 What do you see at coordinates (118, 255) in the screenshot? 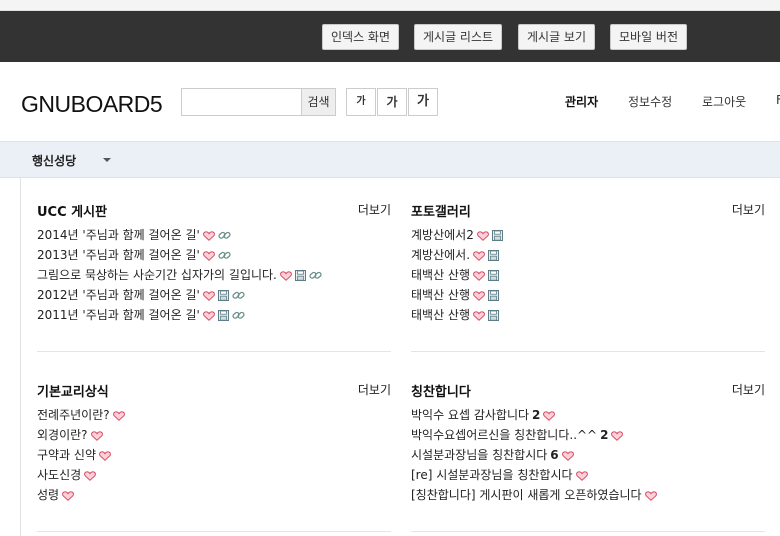
I see `post-title-link: 2013년 '주님과 함께 걸어온 길'` at bounding box center [118, 255].